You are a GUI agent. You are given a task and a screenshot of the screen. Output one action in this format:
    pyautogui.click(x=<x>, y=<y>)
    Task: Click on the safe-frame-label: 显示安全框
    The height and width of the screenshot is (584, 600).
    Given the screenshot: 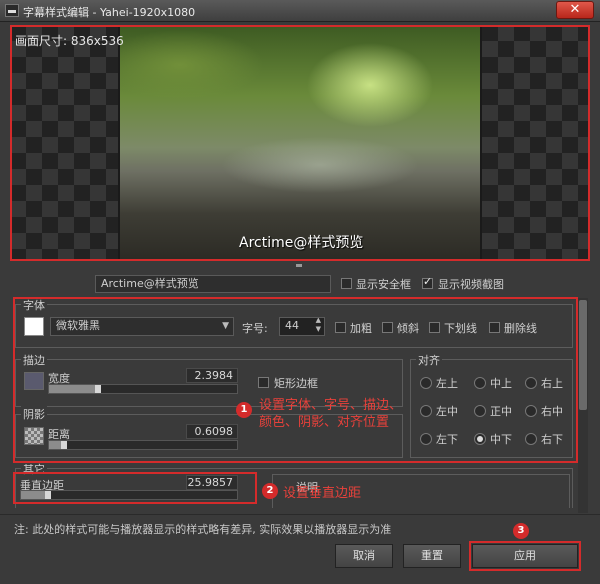 What is the action you would take?
    pyautogui.click(x=383, y=284)
    